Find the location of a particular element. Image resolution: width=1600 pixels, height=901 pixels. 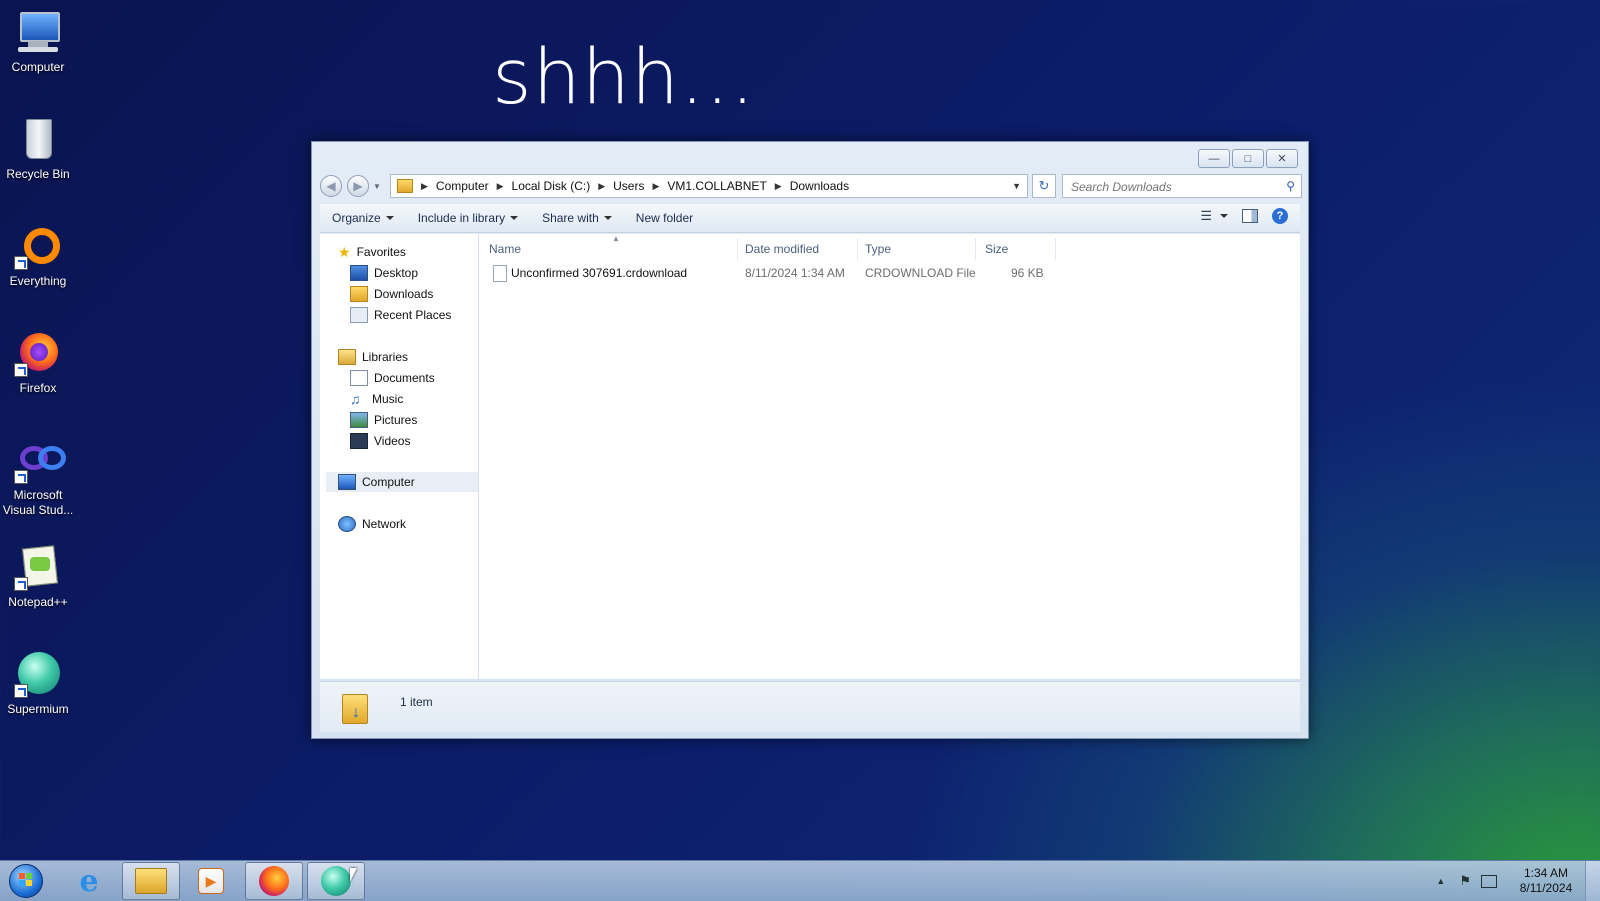

desktop-icon-supermium: Supermium is located at coordinates (38, 679).